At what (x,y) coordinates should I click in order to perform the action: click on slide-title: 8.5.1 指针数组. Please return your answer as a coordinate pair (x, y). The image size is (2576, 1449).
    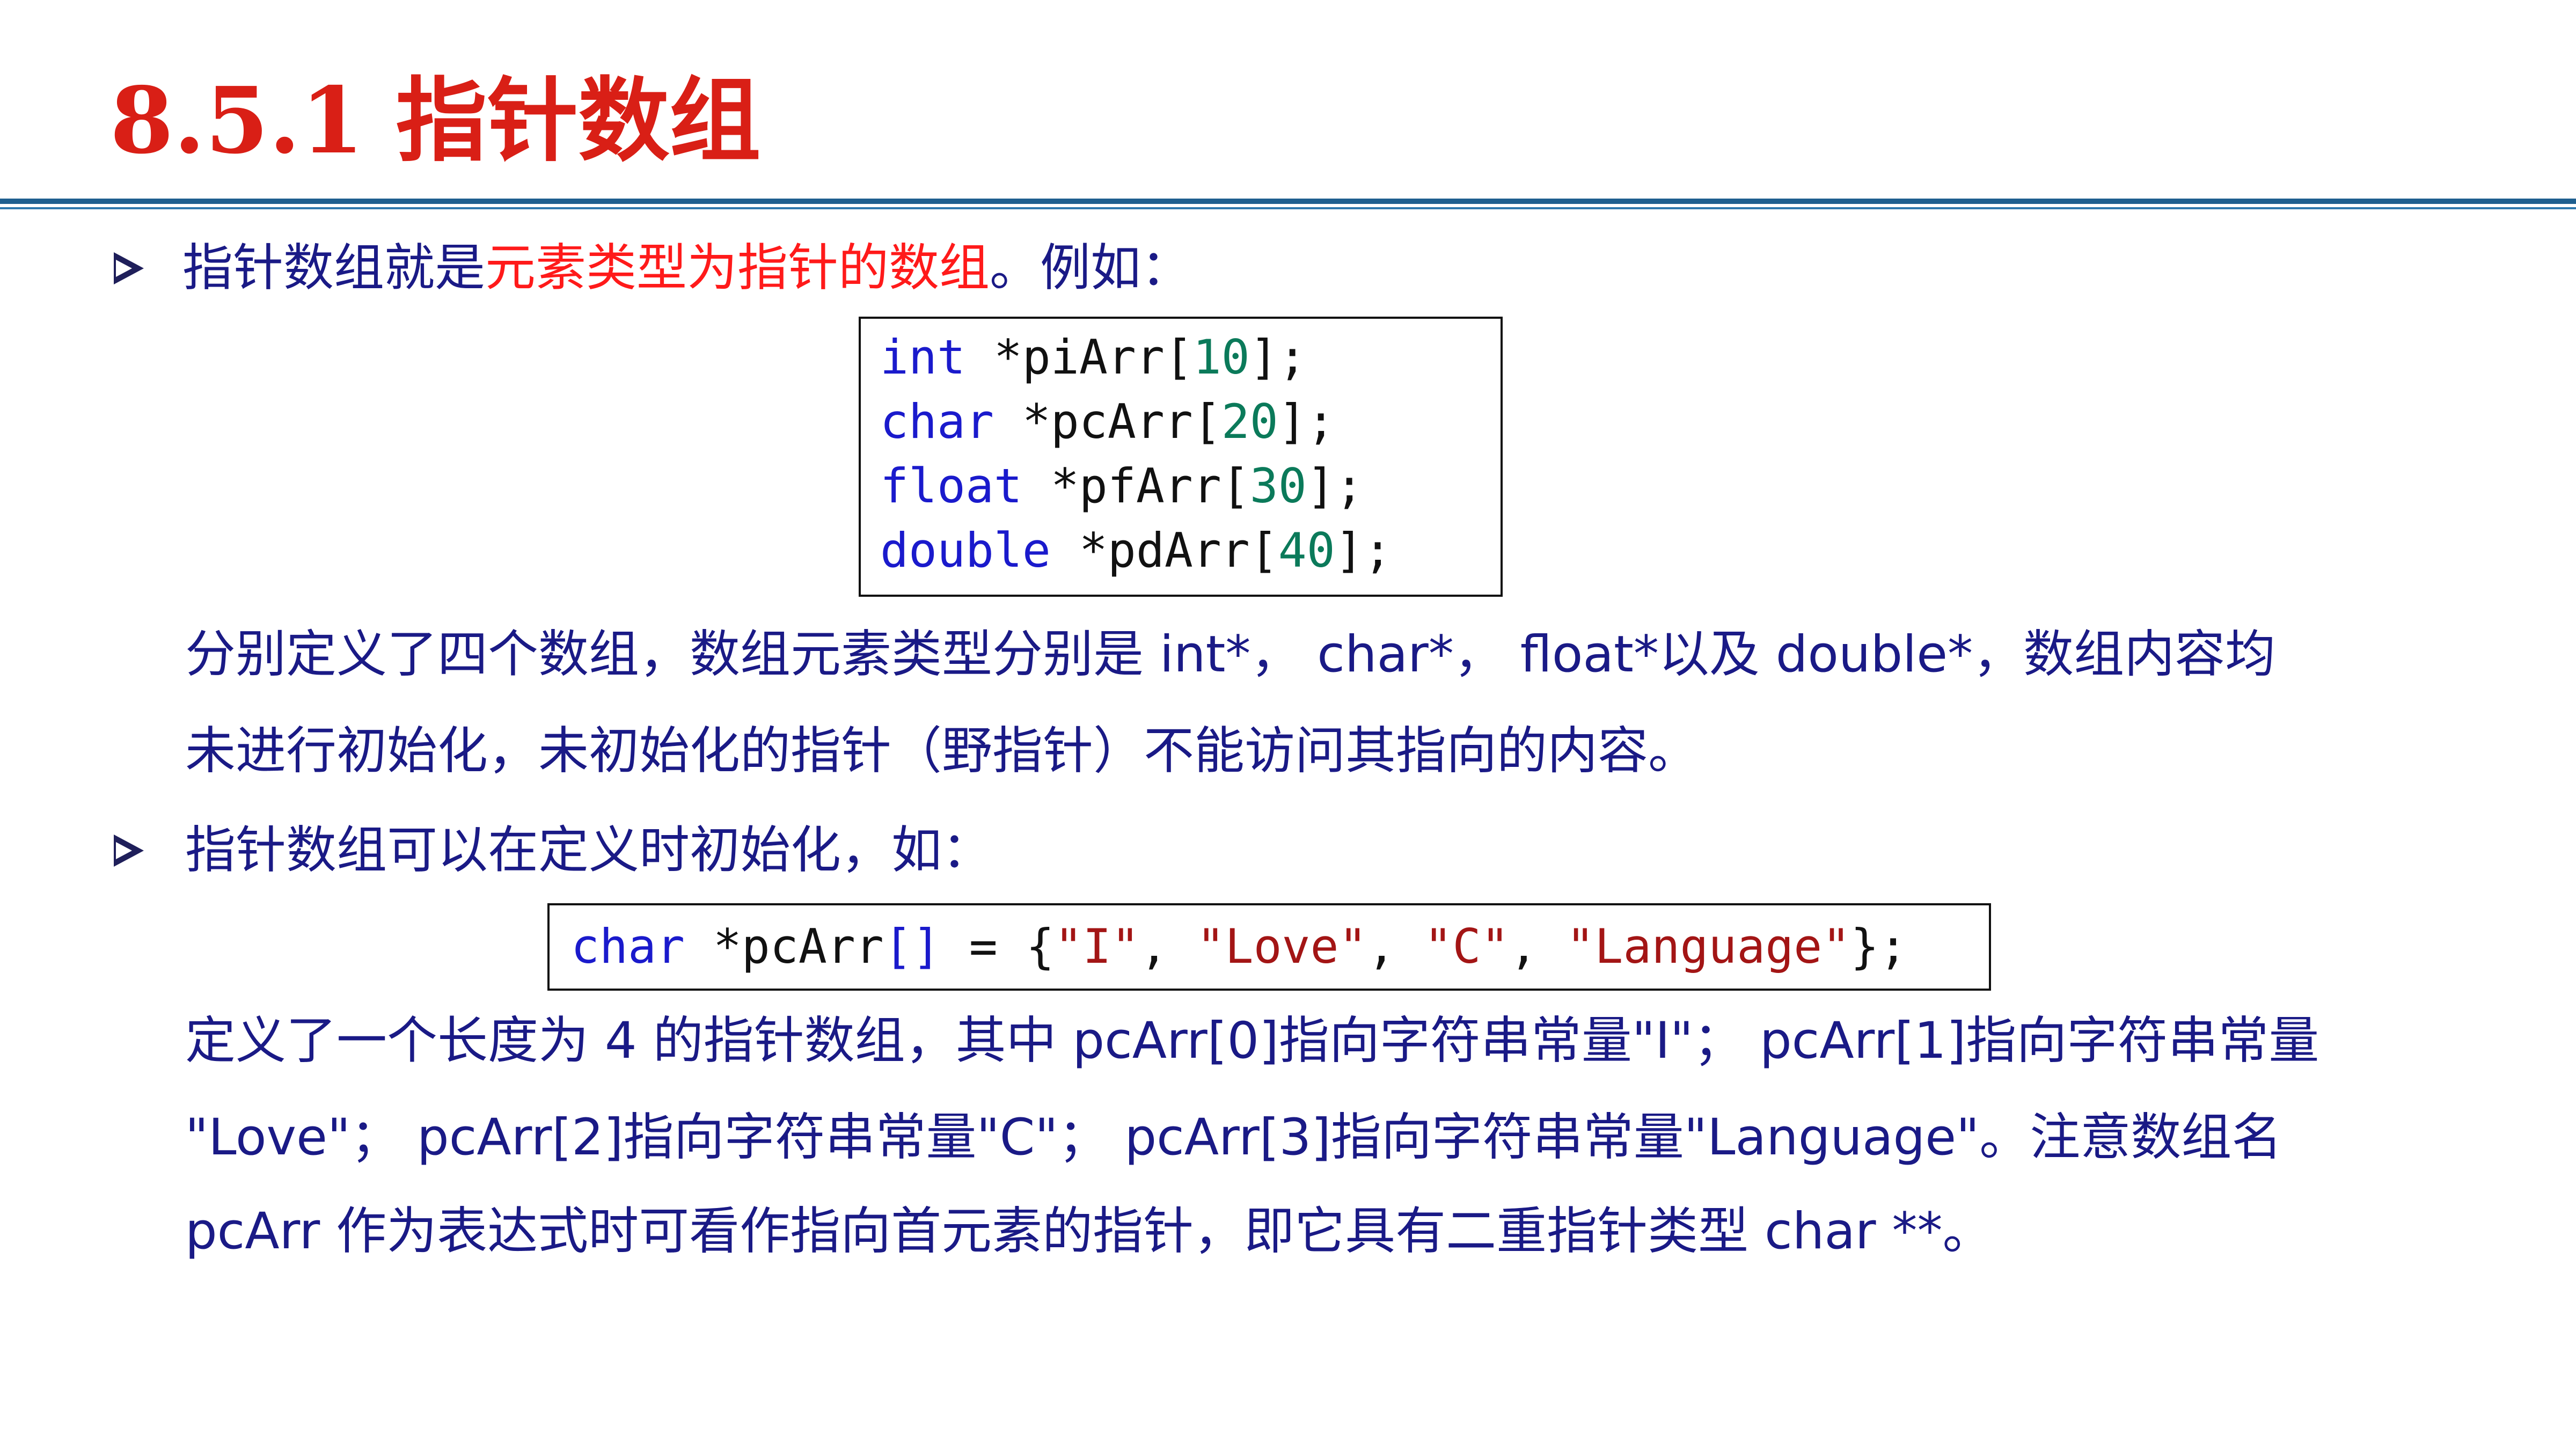
    Looking at the image, I should click on (435, 120).